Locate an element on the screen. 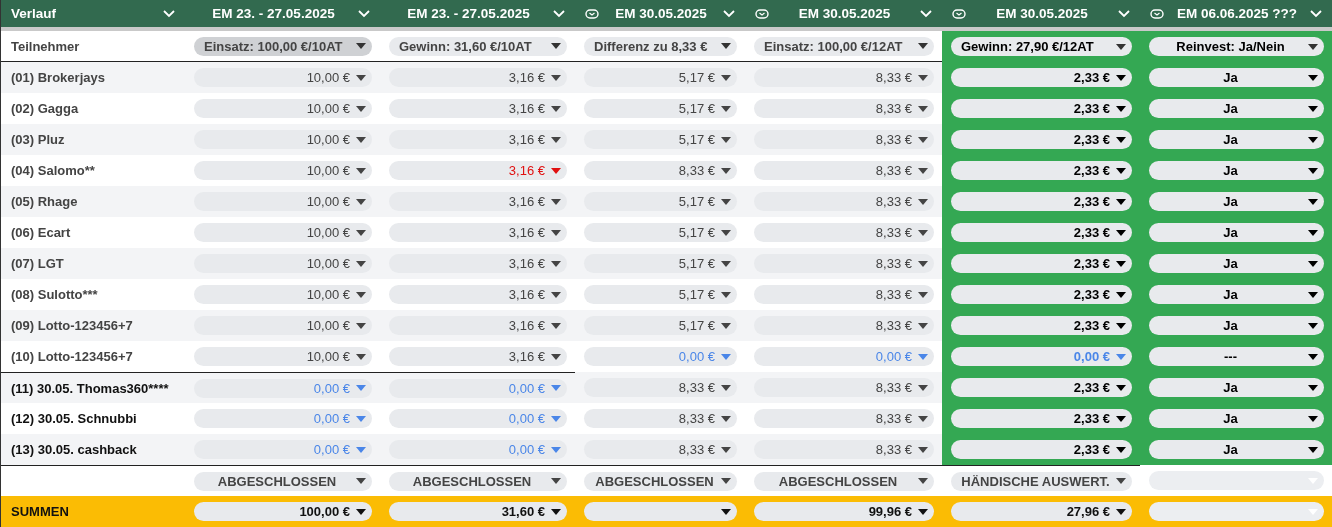 The image size is (1332, 527). dropdown-chip: Einsatz: 100,00 €/10AT is located at coordinates (283, 46).